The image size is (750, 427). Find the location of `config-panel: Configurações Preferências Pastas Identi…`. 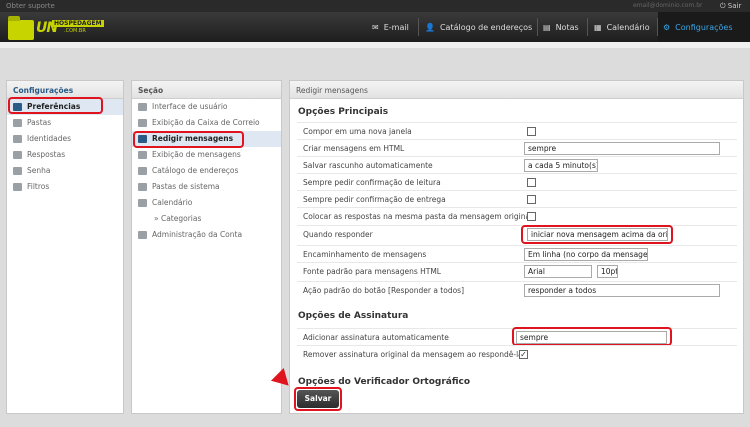

config-panel: Configurações Preferências Pastas Identi… is located at coordinates (65, 247).